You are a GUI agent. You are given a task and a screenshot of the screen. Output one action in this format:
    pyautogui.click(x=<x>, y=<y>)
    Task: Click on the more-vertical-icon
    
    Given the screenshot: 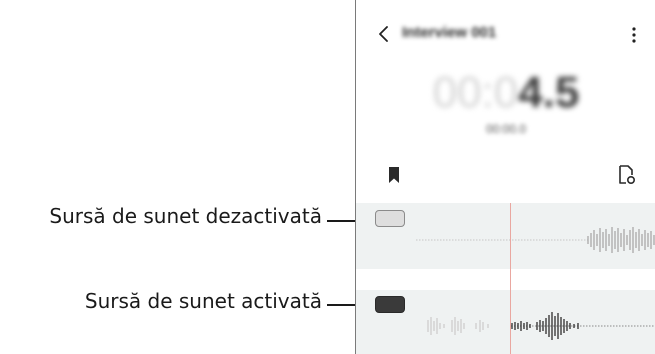 What is the action you would take?
    pyautogui.click(x=634, y=35)
    